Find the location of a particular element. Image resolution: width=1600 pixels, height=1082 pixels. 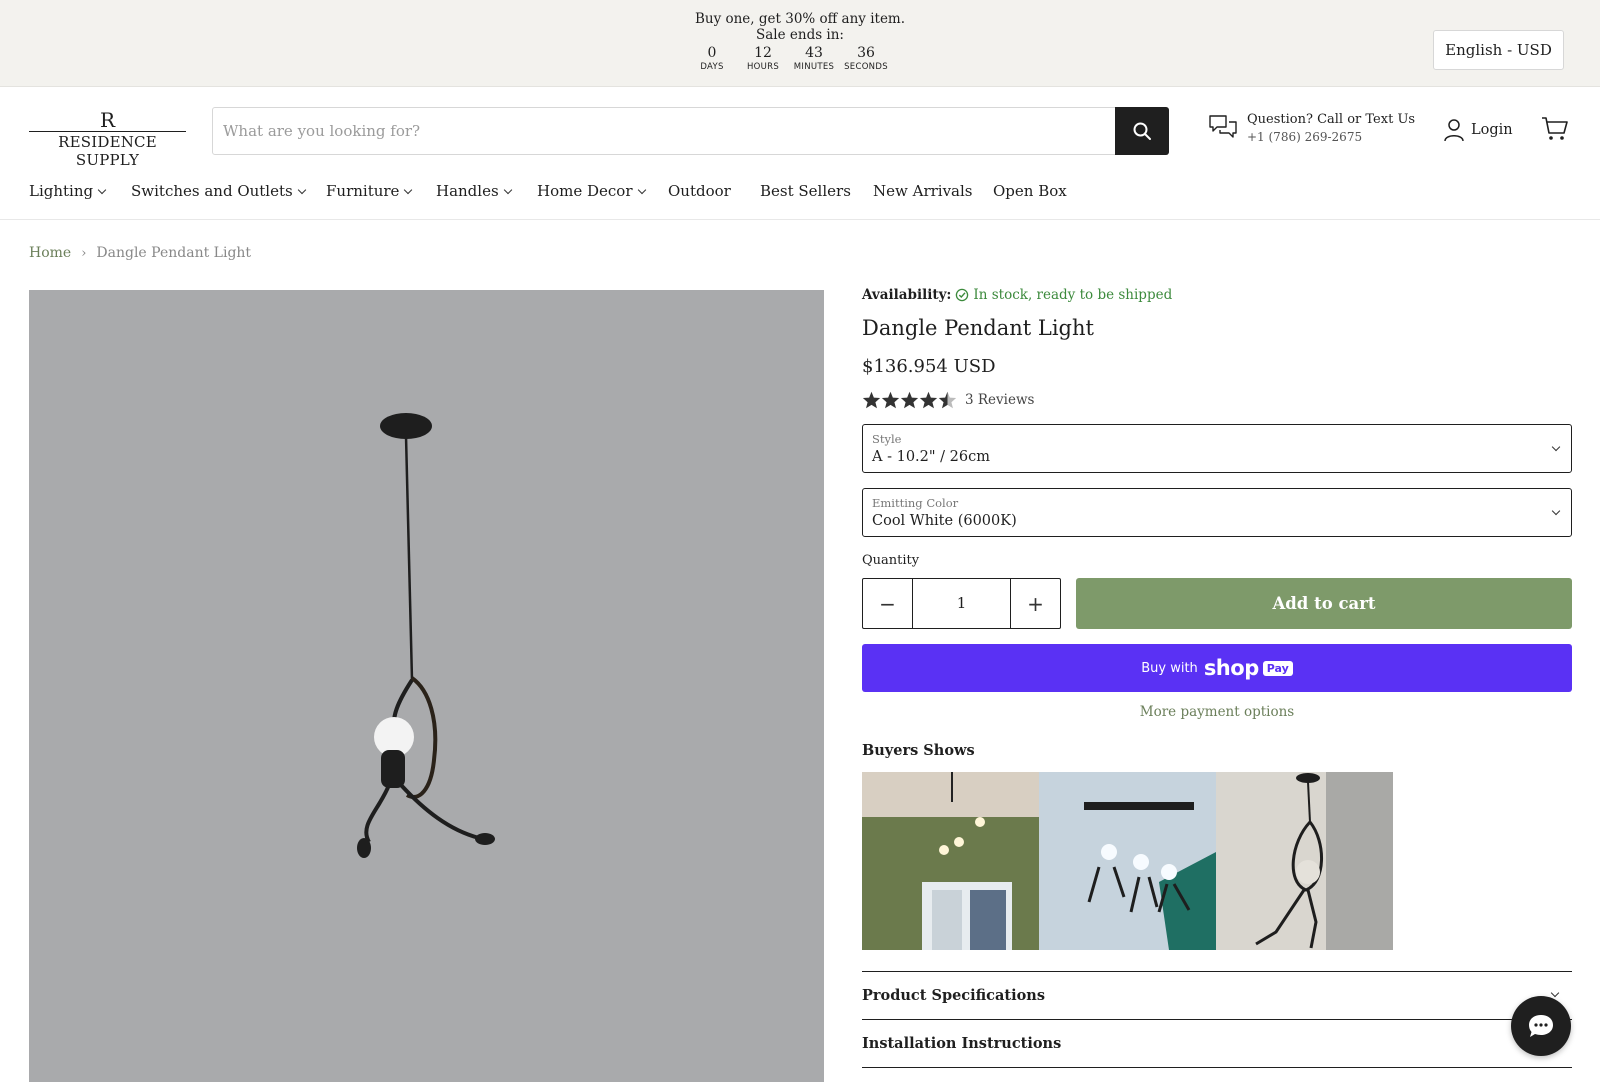

nav-item-new-arrivals: New Arrivals is located at coordinates (923, 191).